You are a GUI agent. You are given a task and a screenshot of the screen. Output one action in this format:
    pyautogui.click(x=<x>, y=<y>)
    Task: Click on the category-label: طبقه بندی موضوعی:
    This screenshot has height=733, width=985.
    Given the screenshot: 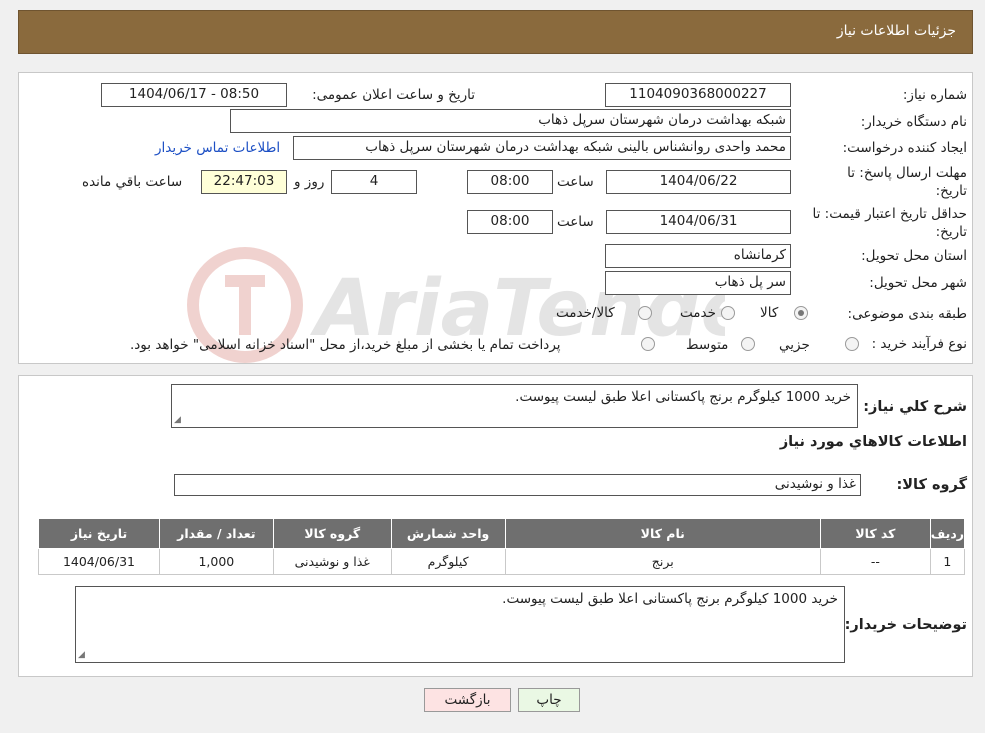 What is the action you would take?
    pyautogui.click(x=907, y=314)
    